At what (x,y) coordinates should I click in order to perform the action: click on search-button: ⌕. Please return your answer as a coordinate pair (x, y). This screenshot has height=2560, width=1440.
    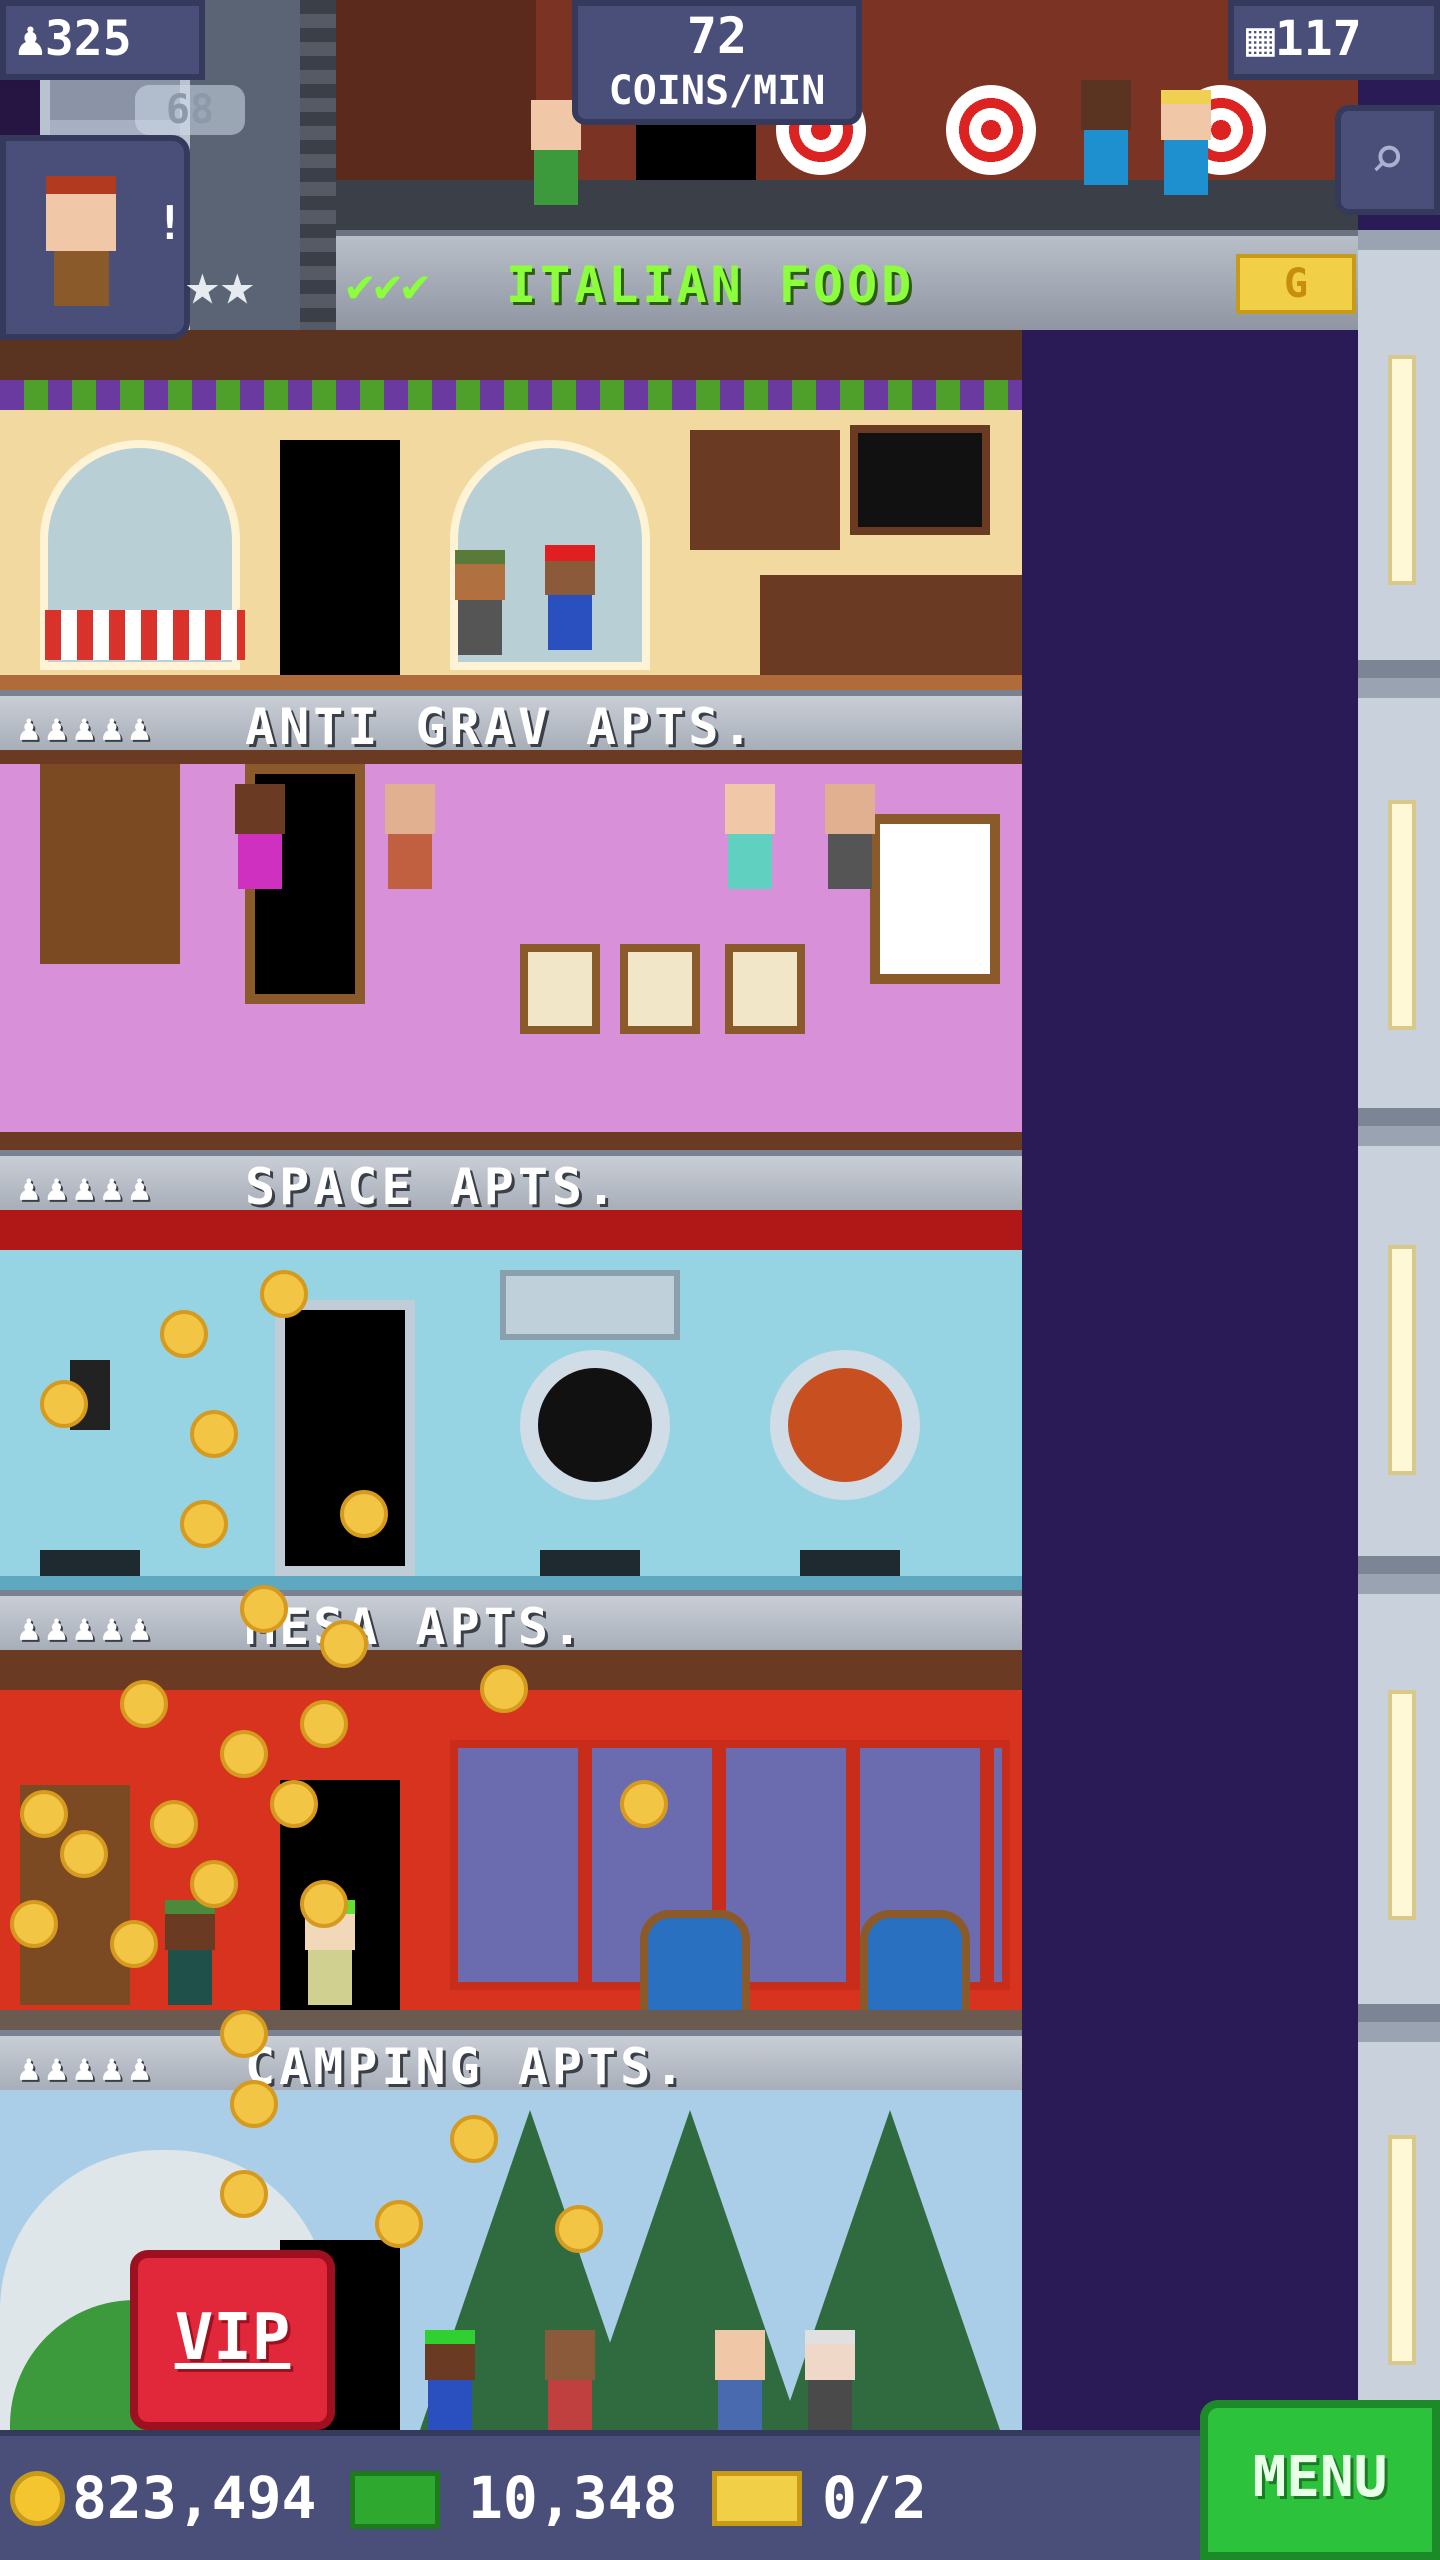
    Looking at the image, I should click on (1387, 160).